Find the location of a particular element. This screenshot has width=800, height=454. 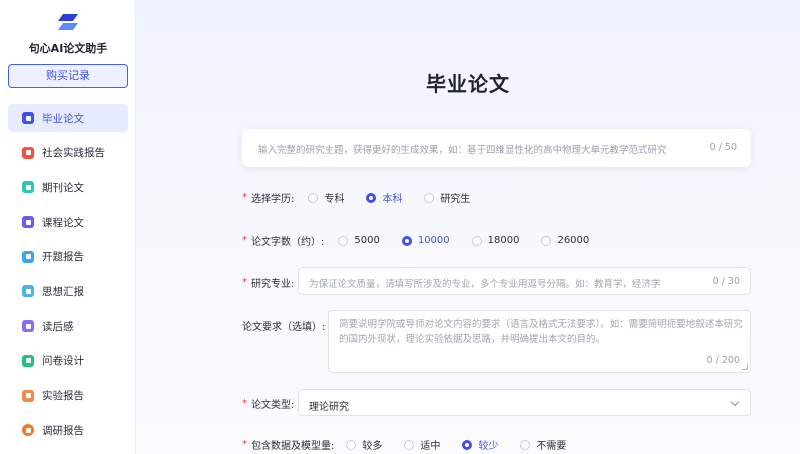

sidebar-item-thought-report: 思想汇报 is located at coordinates (68, 291).